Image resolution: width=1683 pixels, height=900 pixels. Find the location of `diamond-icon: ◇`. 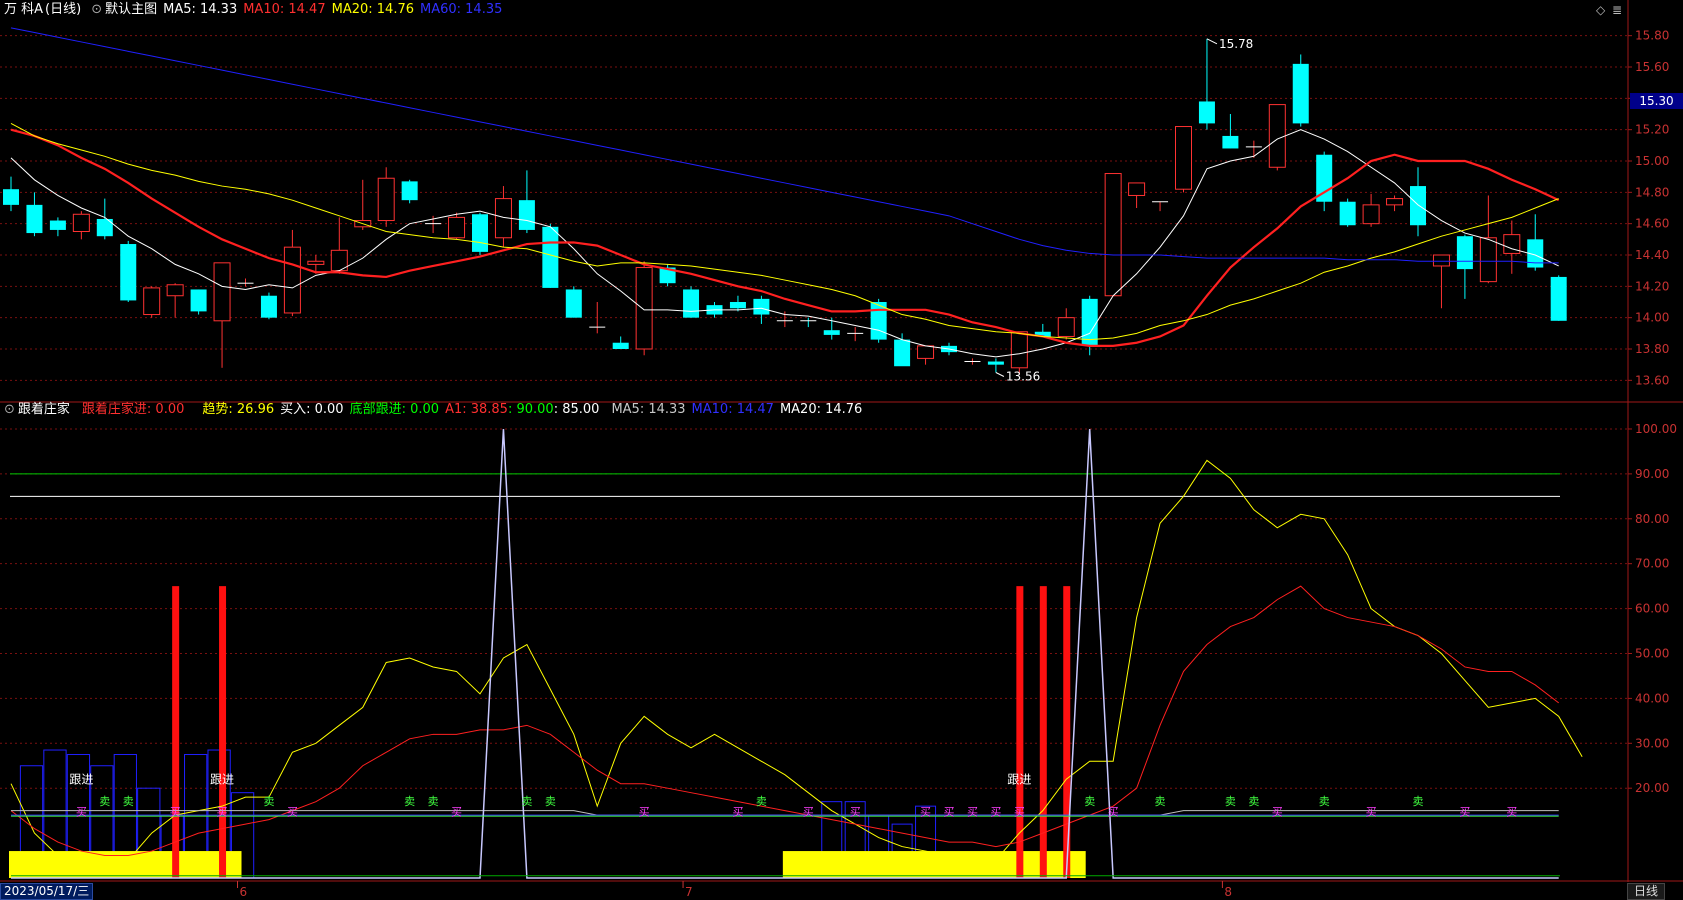

diamond-icon: ◇ is located at coordinates (1600, 10).